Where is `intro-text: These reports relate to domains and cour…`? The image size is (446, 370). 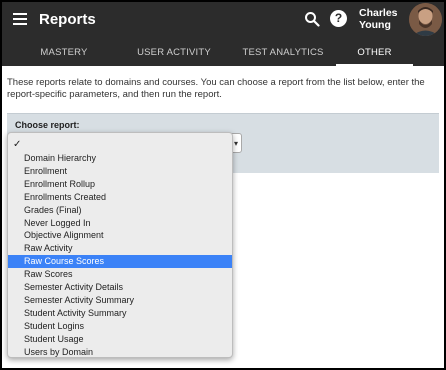
intro-text: These reports relate to domains and cour… is located at coordinates (216, 88).